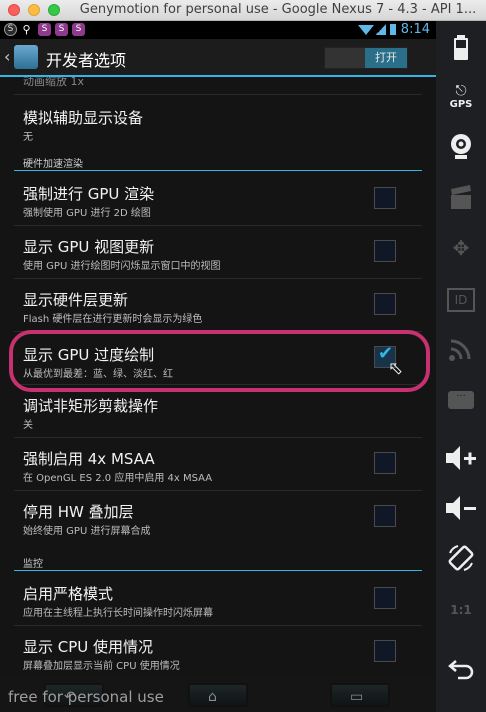 The width and height of the screenshot is (486, 712). Describe the element at coordinates (118, 613) in the screenshot. I see `item-summary: 应用在主线程上执行长时间操作时闪烁屏幕` at that location.